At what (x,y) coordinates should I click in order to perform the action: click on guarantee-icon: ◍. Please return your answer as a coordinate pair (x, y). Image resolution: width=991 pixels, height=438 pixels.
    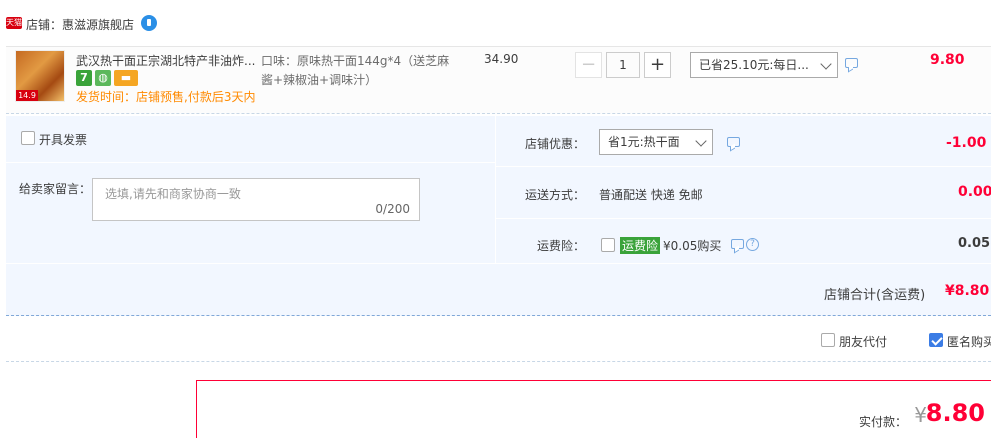
    Looking at the image, I should click on (103, 78).